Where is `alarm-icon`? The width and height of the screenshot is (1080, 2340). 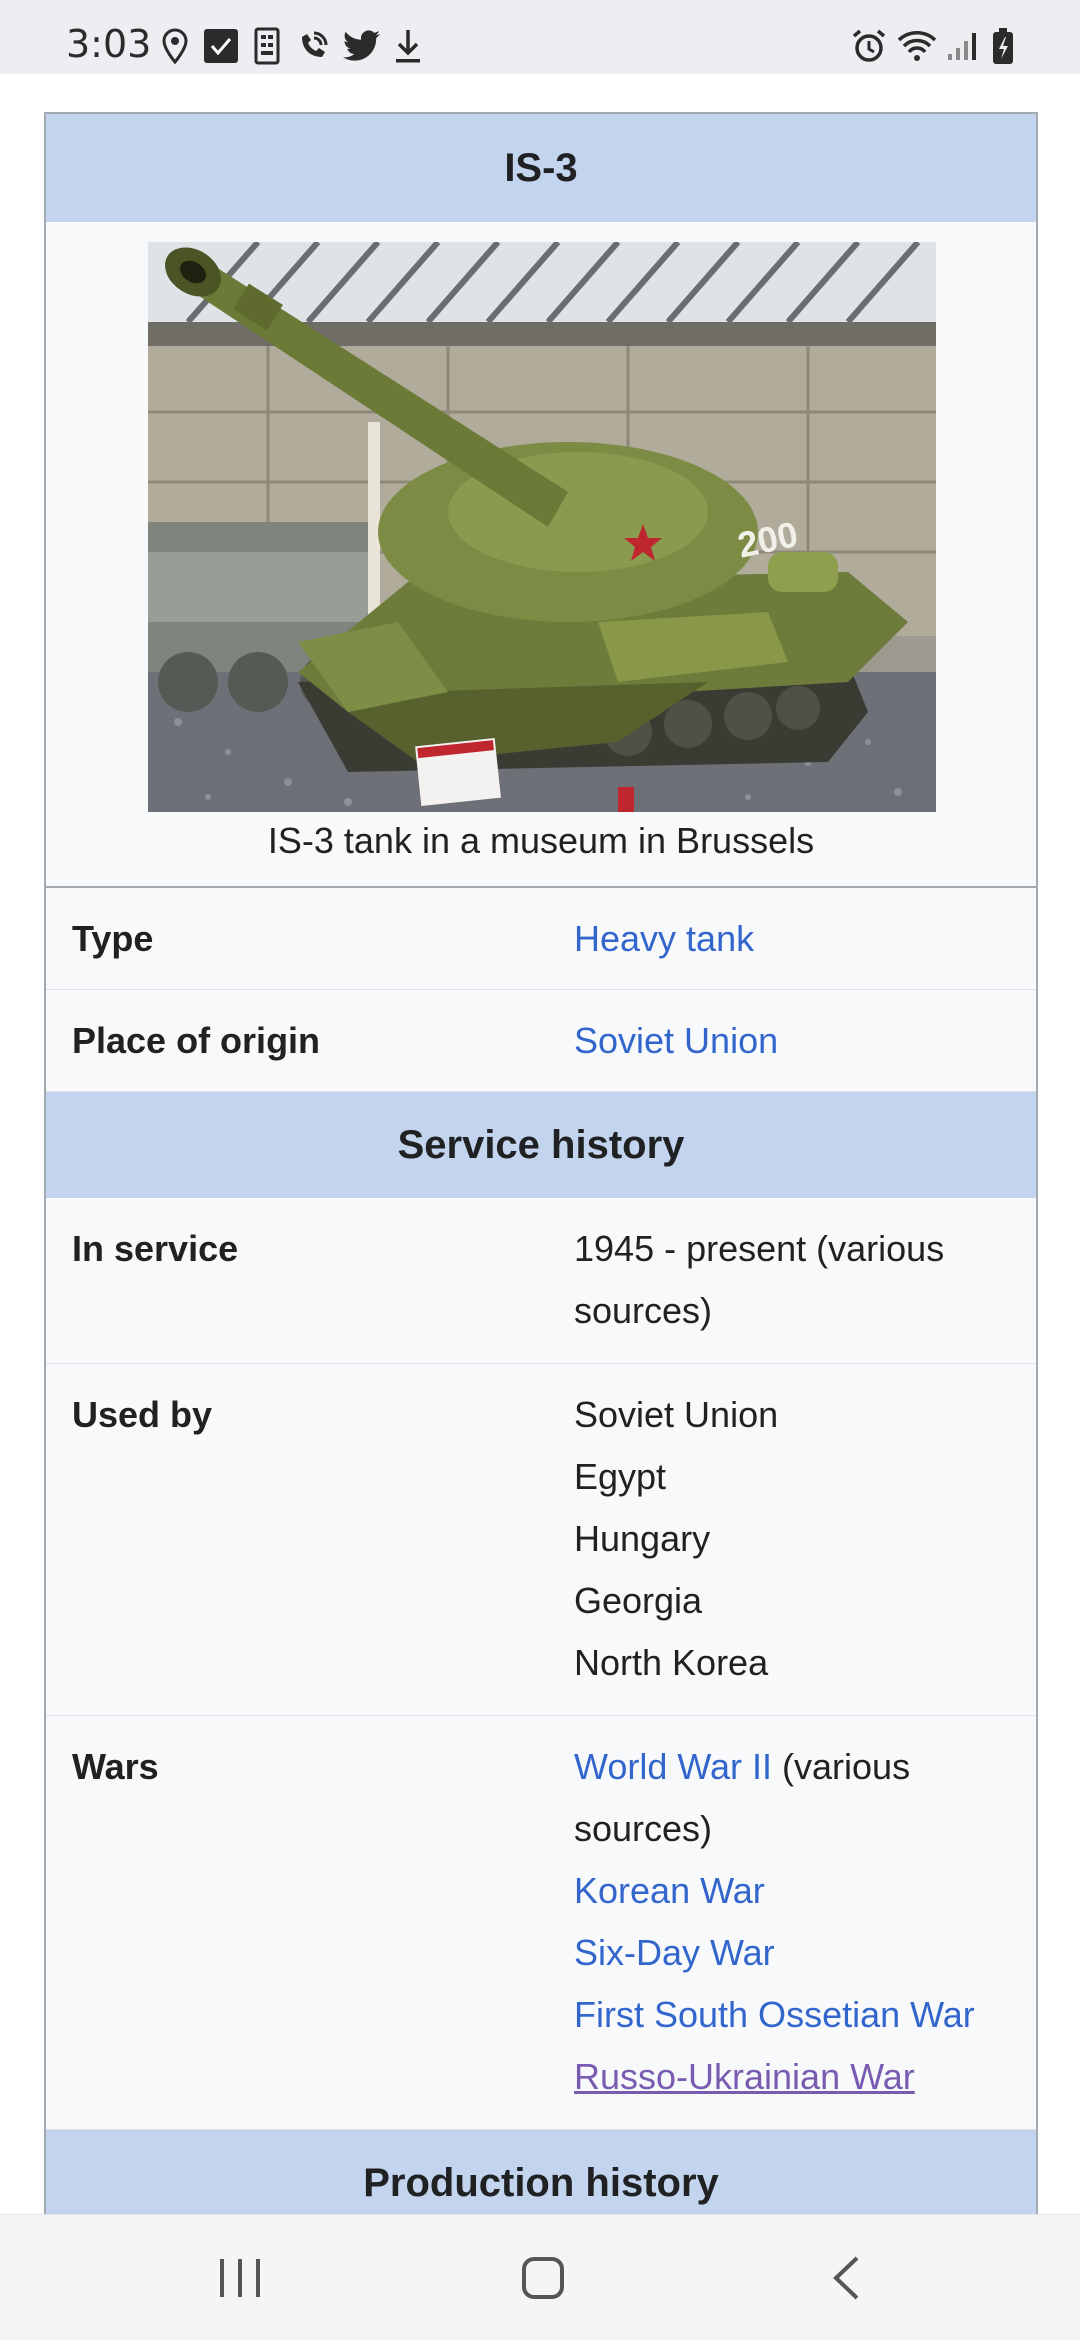
alarm-icon is located at coordinates (869, 46).